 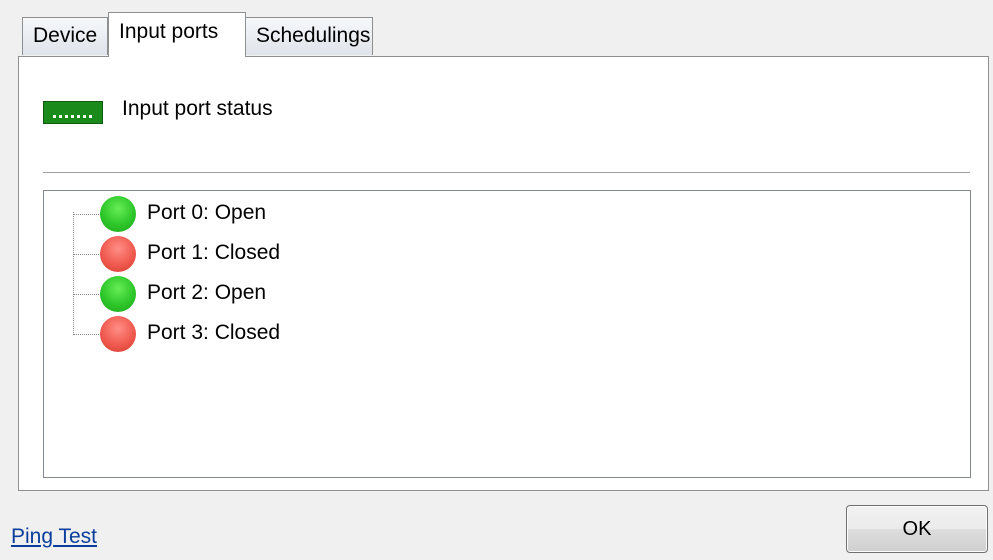 I want to click on ping-test-link: Ping Test, so click(x=54, y=537).